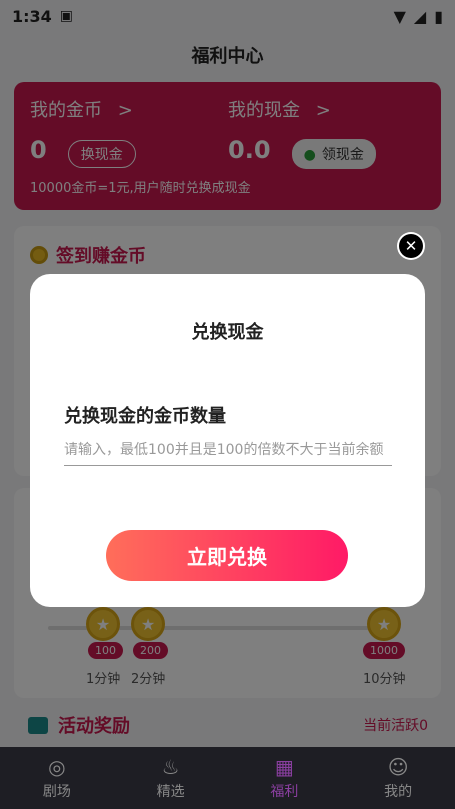 The image size is (455, 809). Describe the element at coordinates (170, 792) in the screenshot. I see `tab-label: 精选` at that location.